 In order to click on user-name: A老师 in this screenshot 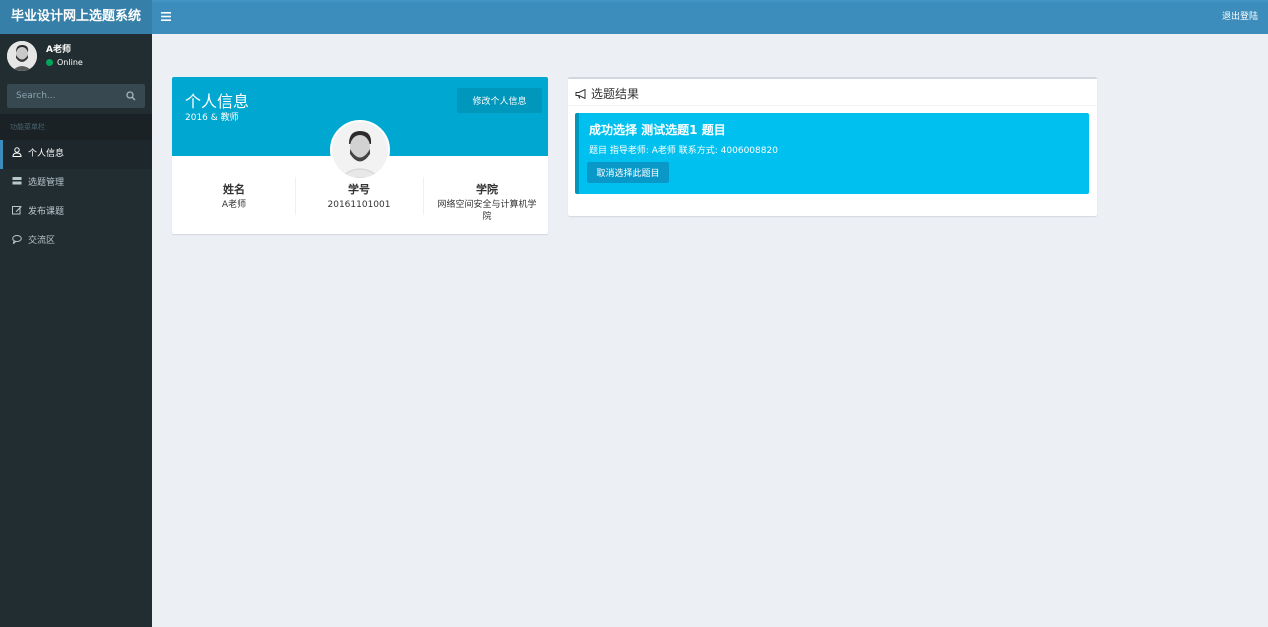, I will do `click(58, 50)`.